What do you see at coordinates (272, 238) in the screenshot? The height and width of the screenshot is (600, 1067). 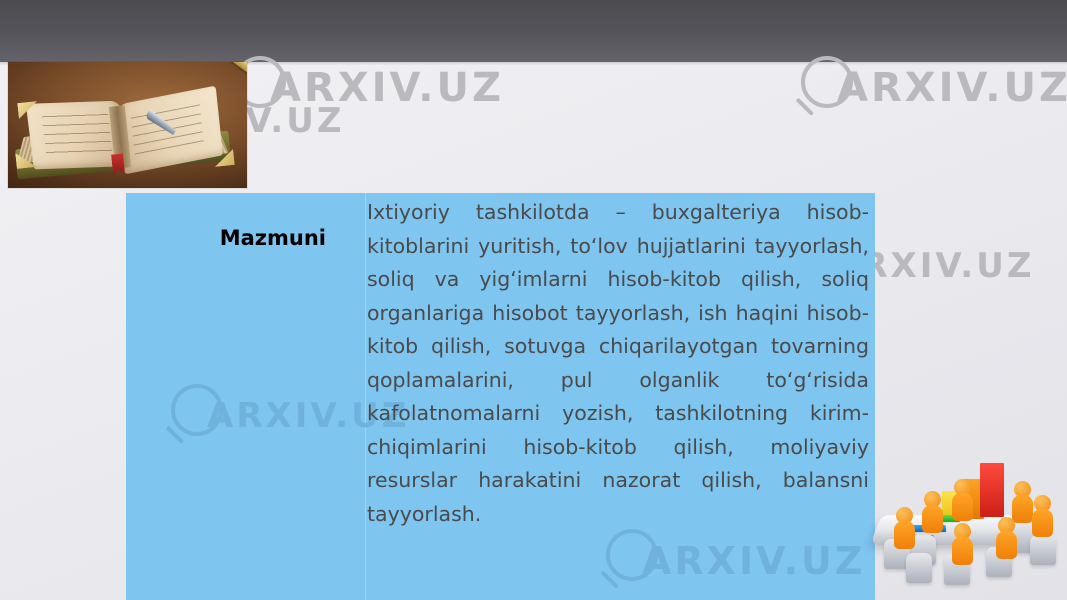 I see `mazmuni-label: Mazmuni` at bounding box center [272, 238].